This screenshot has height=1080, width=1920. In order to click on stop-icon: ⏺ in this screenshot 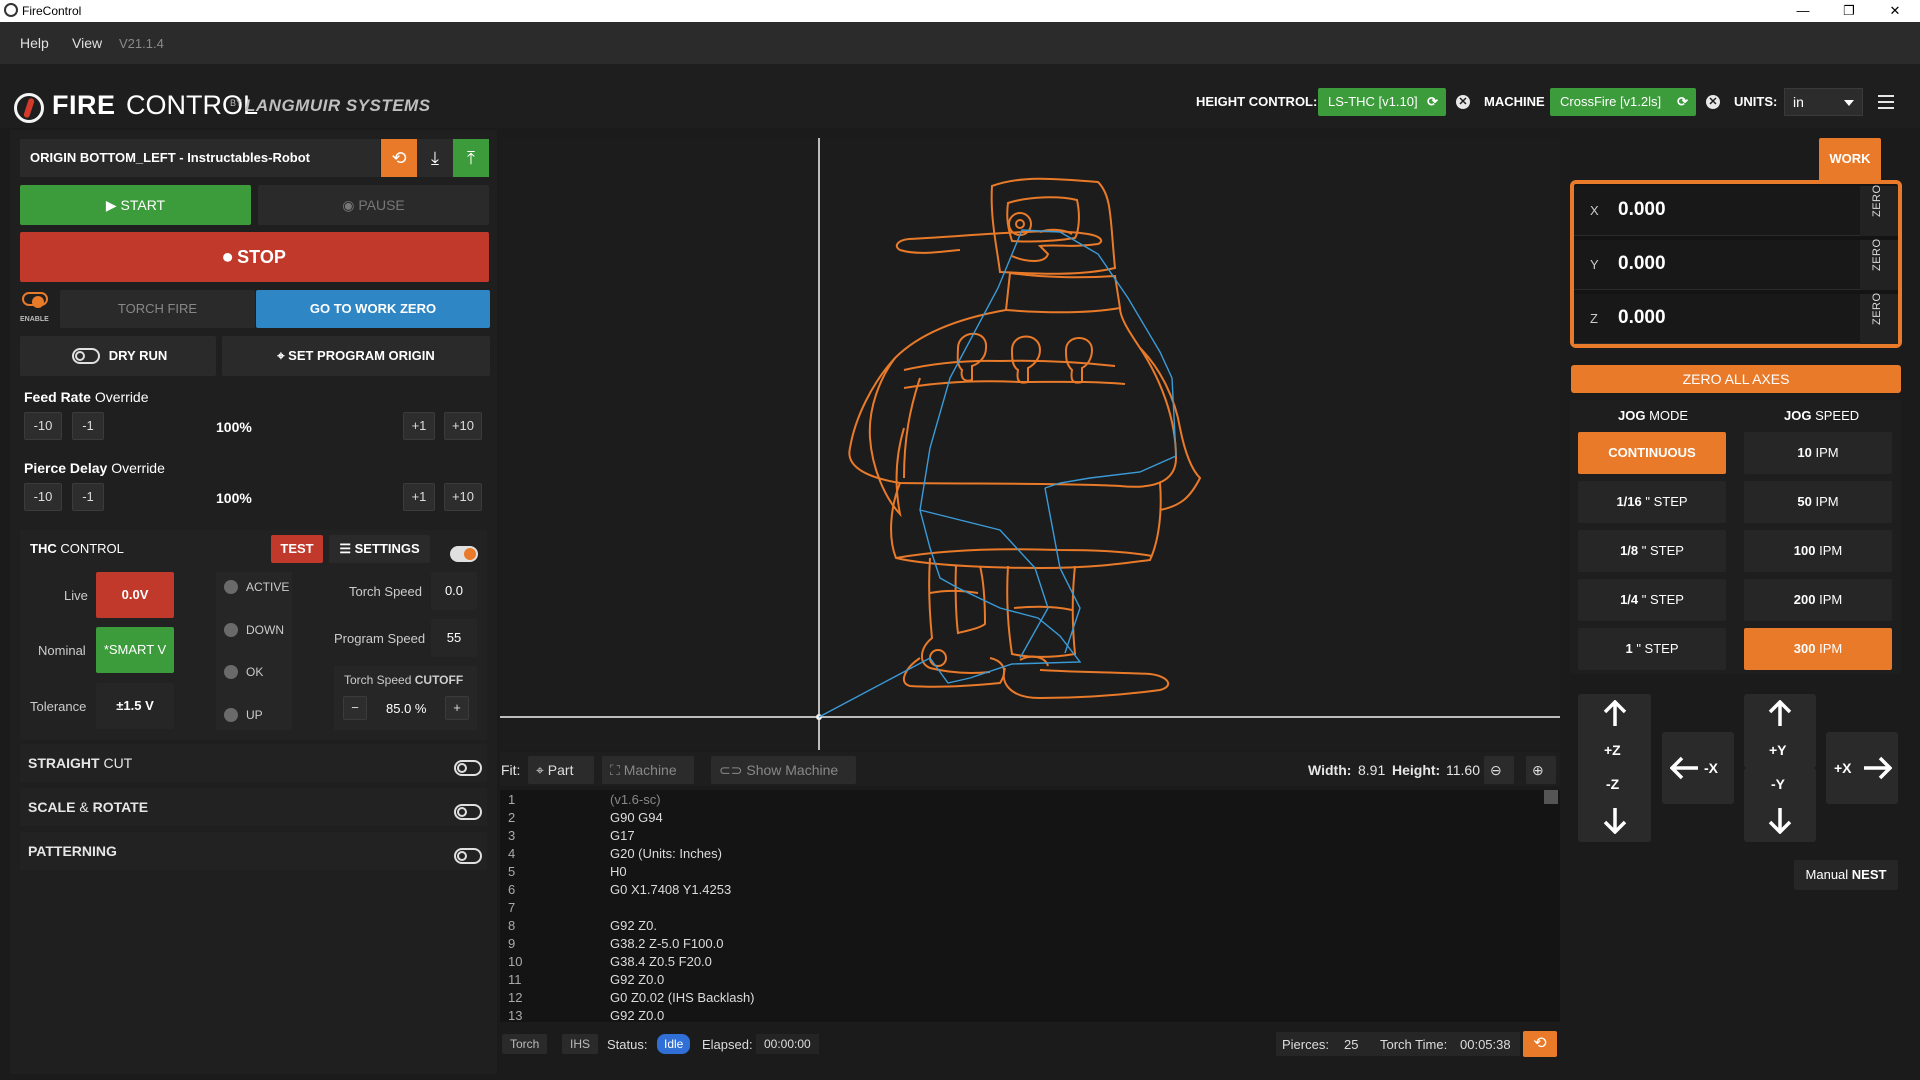, I will do `click(230, 257)`.